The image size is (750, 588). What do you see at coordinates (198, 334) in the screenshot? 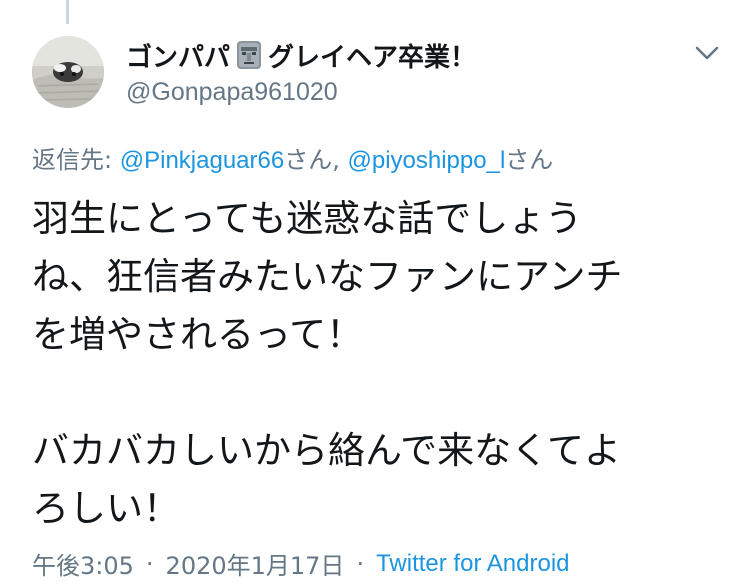
I see `tweet-text-line: を増やされるって！` at bounding box center [198, 334].